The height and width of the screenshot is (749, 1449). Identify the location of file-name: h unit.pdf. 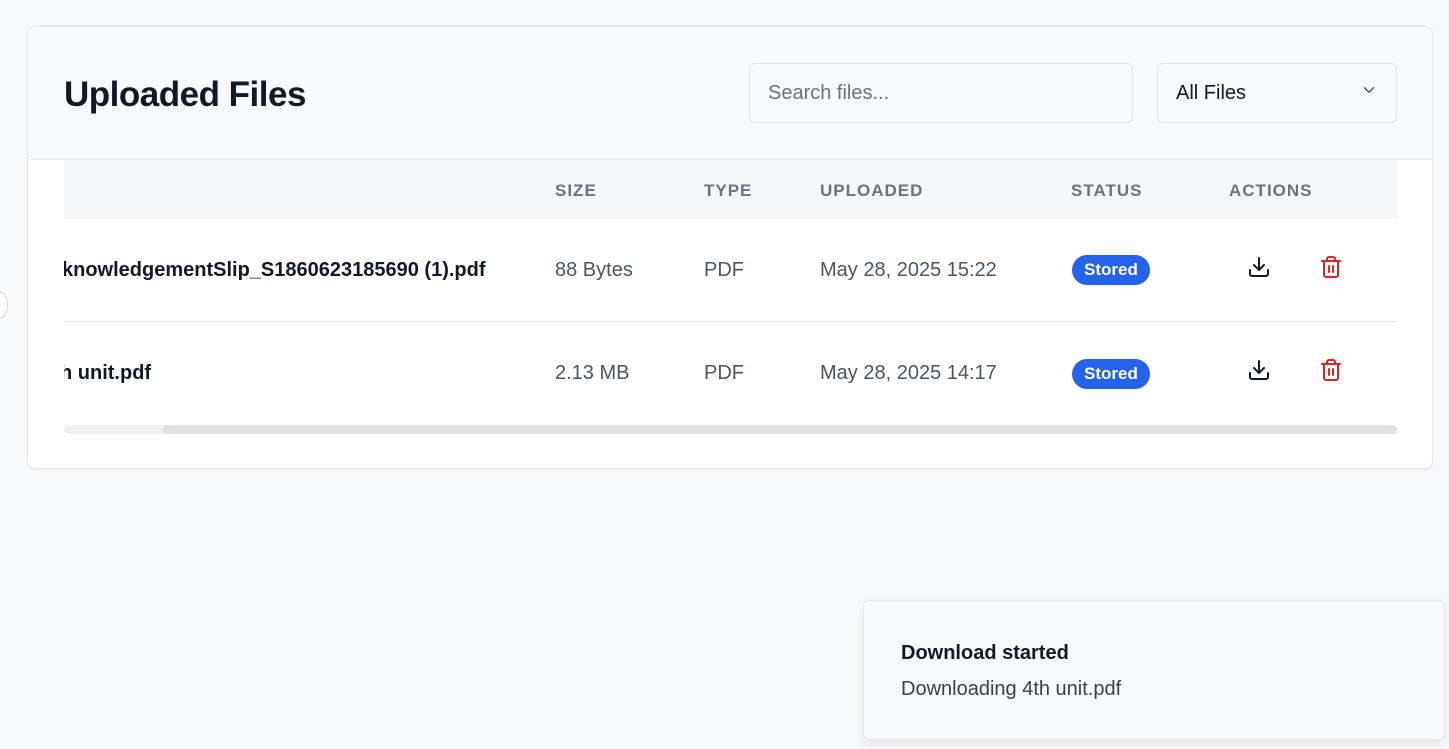
(108, 373).